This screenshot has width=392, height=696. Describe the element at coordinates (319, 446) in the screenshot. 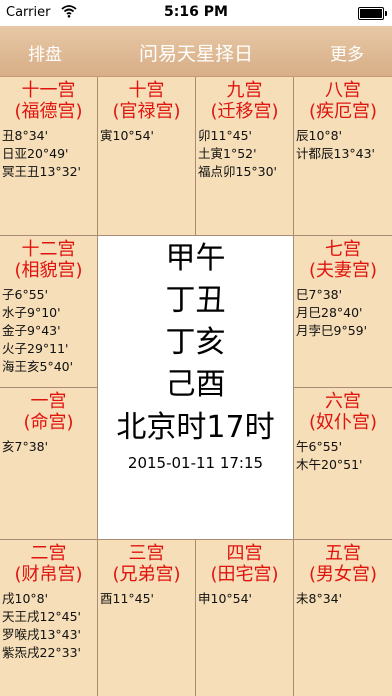

I see `star-position: 午6°55'` at that location.